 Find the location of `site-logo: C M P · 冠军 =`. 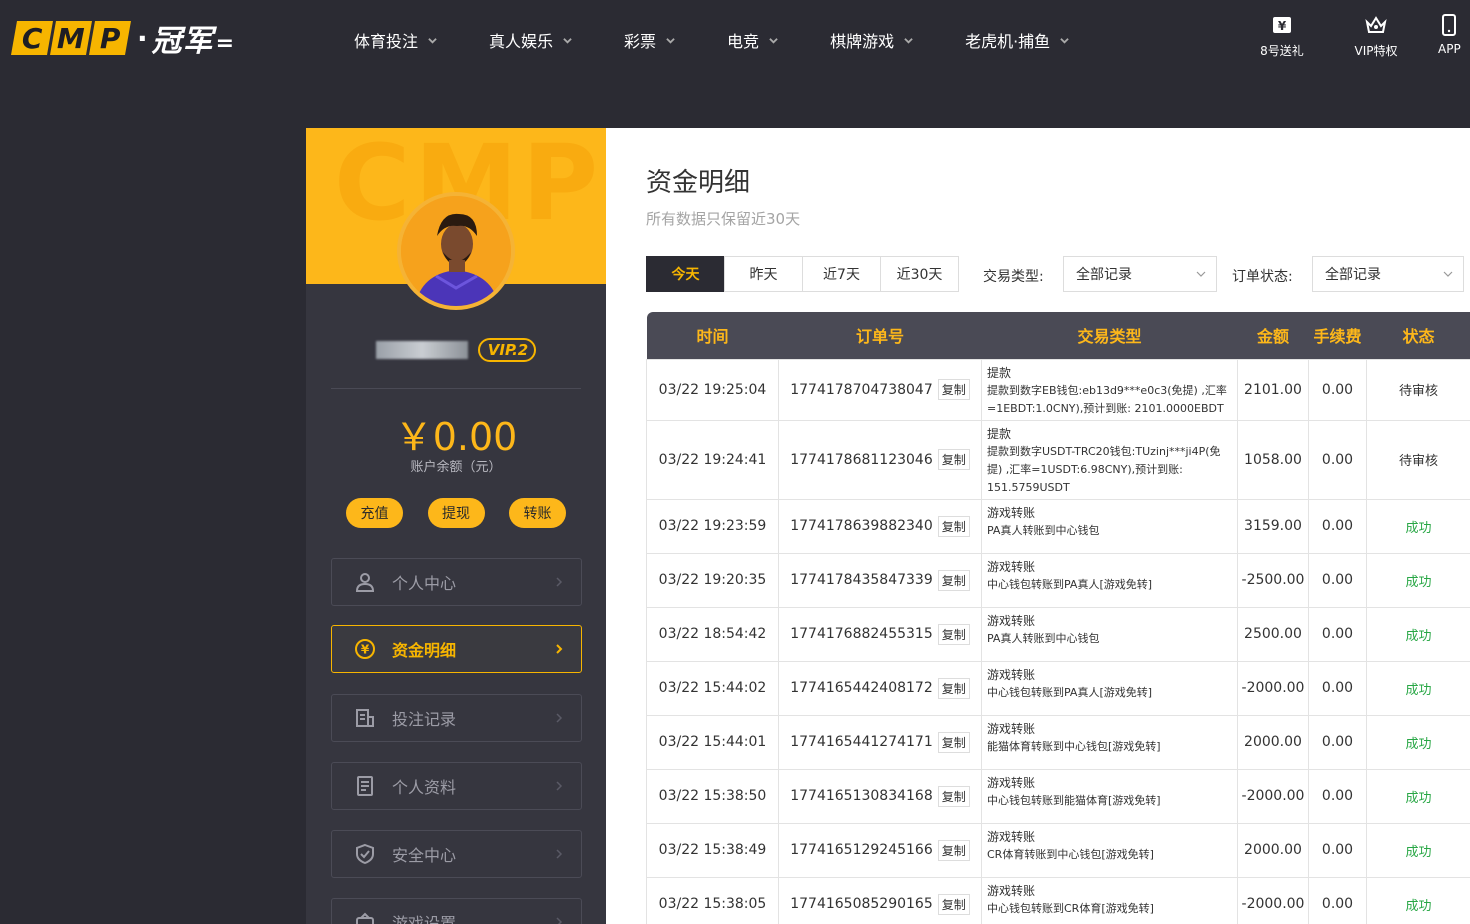

site-logo: C M P · 冠军 = is located at coordinates (123, 39).